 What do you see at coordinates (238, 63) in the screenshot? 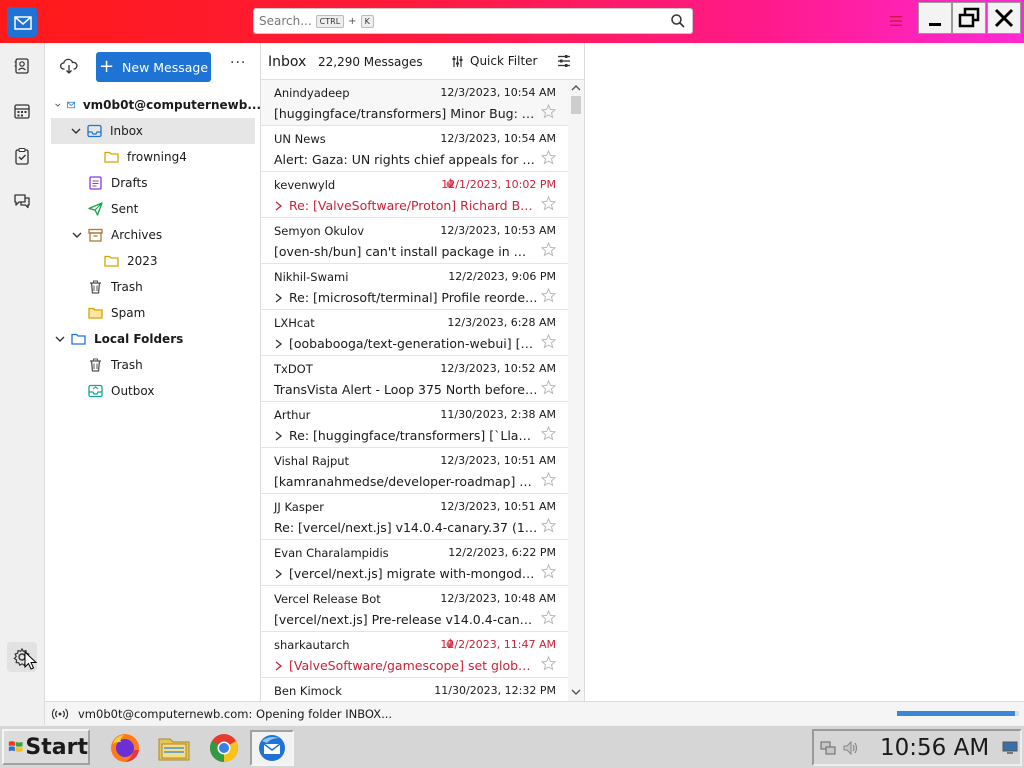
I see `more-options-icon: ···` at bounding box center [238, 63].